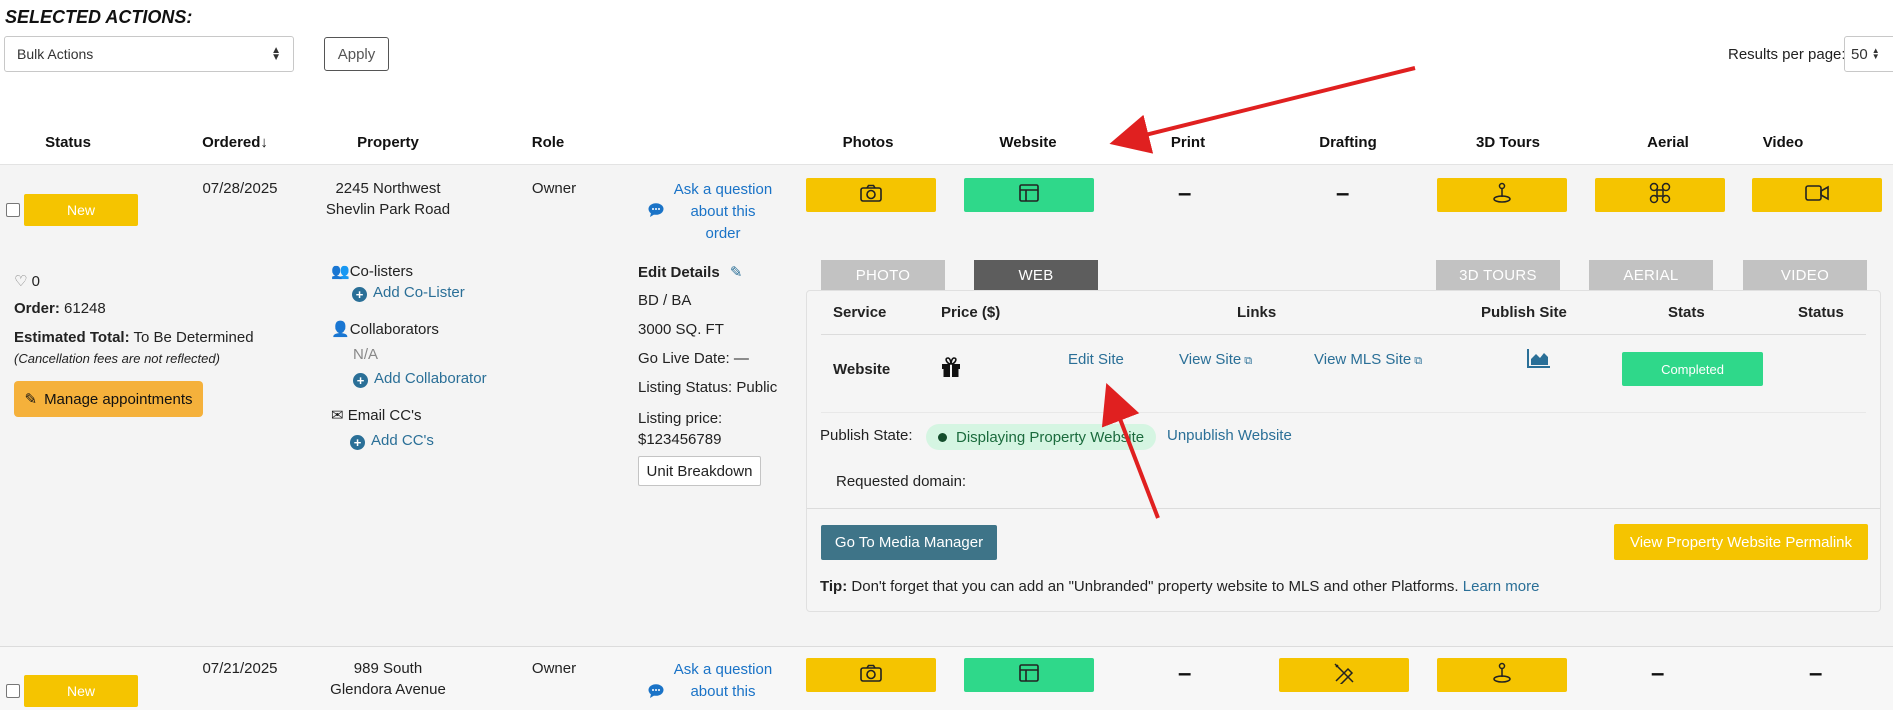 This screenshot has height=710, width=1893. What do you see at coordinates (1229, 435) in the screenshot?
I see `unpublish-website-link: Unpublish Website` at bounding box center [1229, 435].